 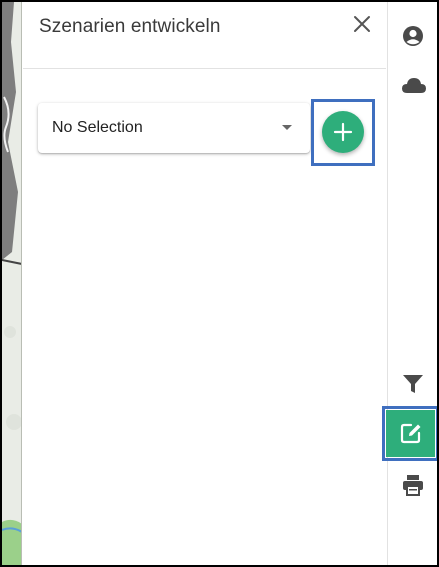 I want to click on cloud-icon, so click(x=414, y=85).